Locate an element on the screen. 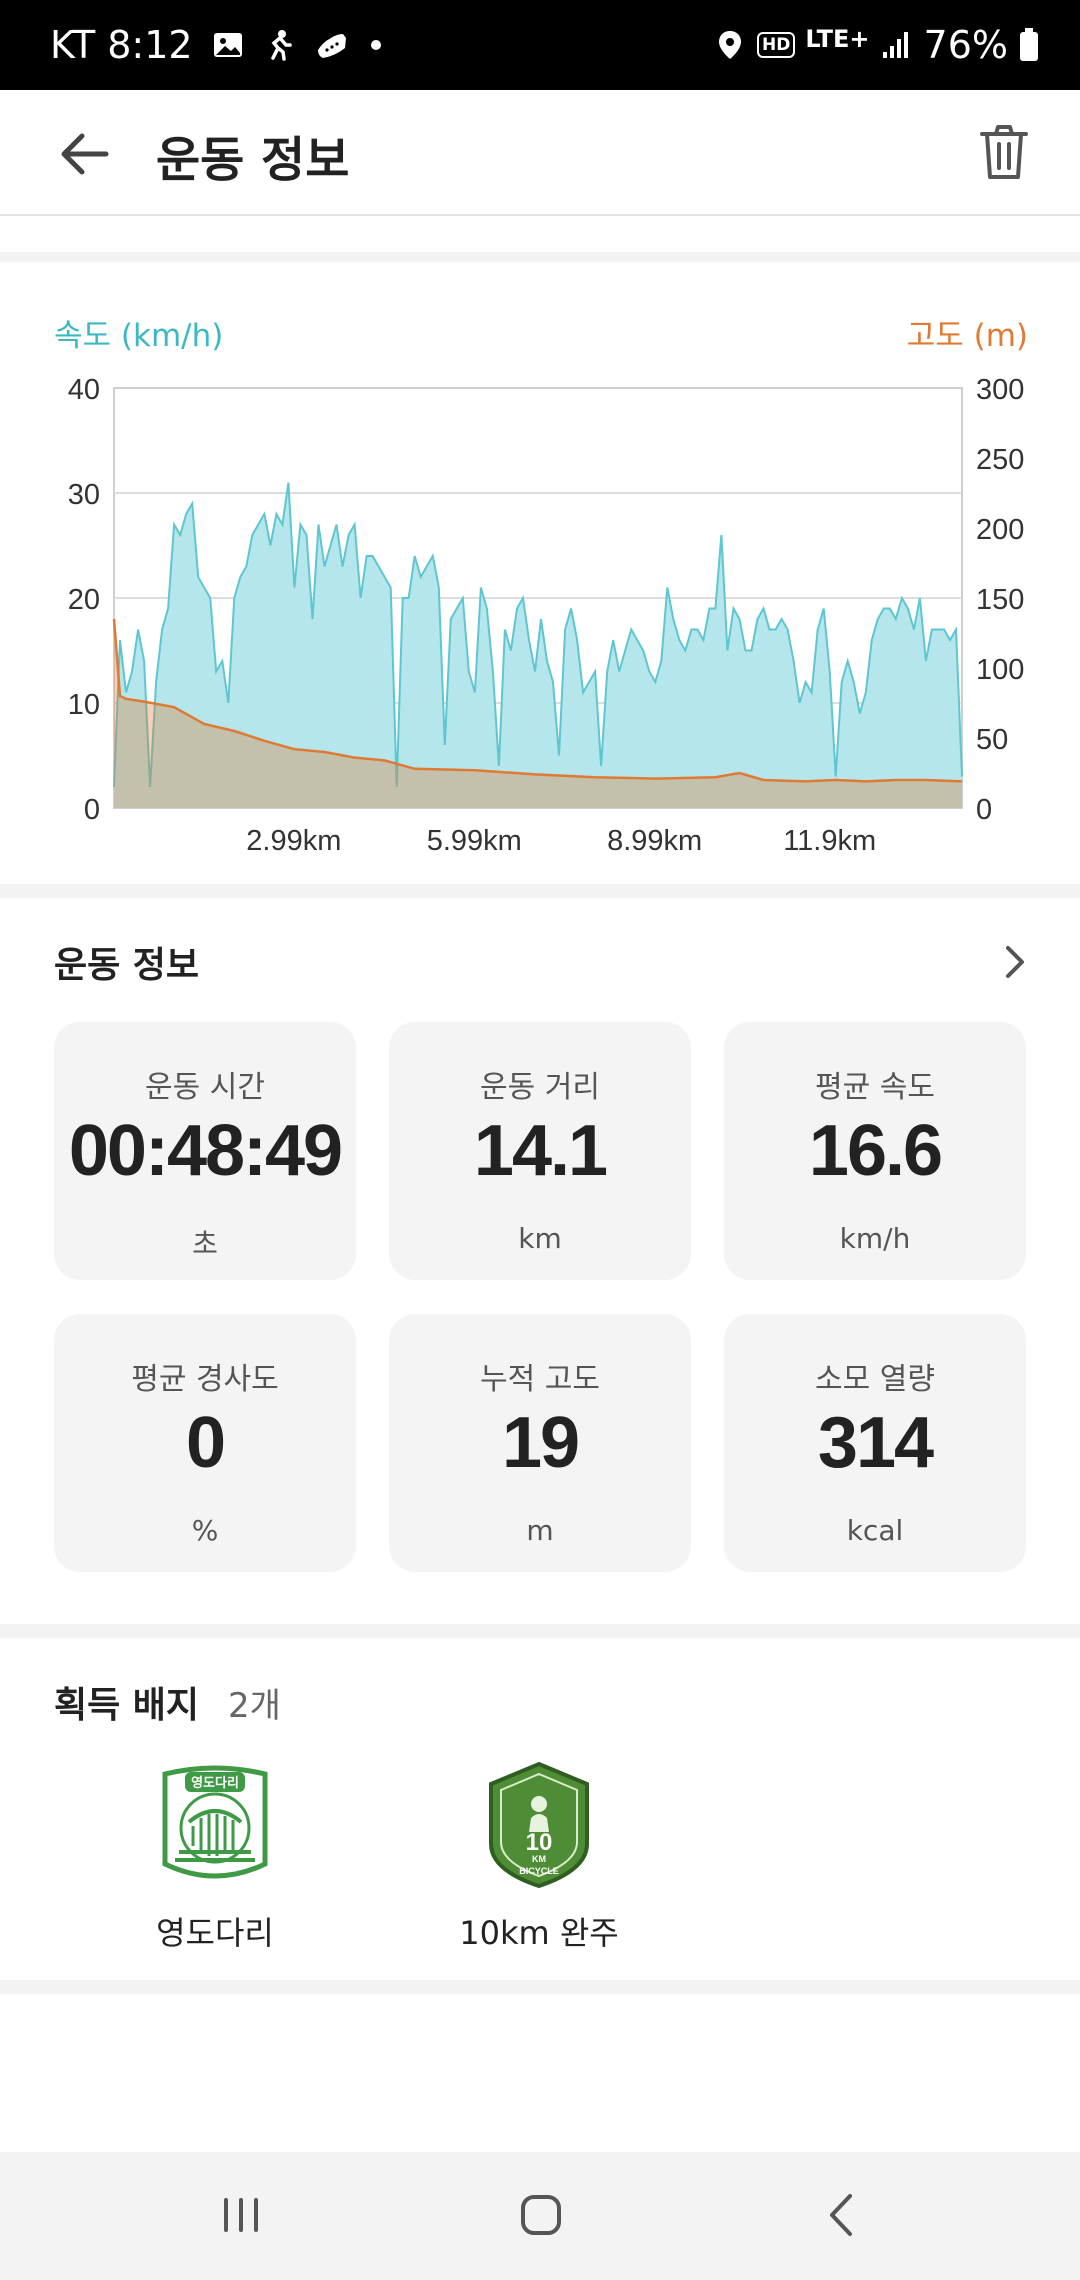  badge-label: 10km 완주 is located at coordinates (539, 1933).